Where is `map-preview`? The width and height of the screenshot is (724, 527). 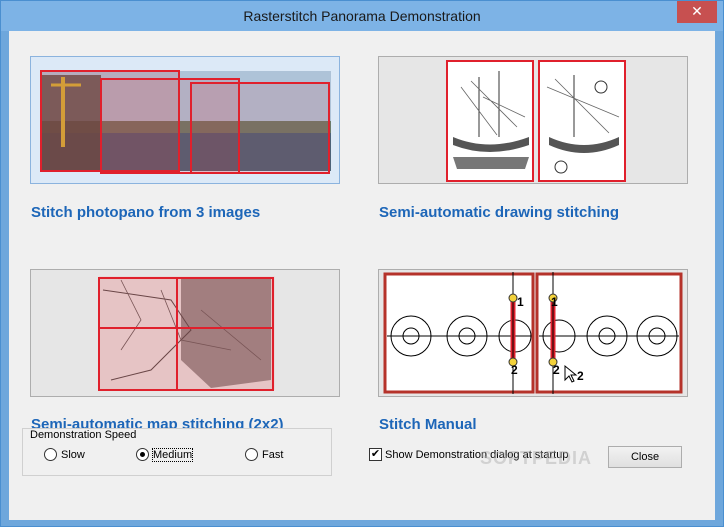
map-preview is located at coordinates (186, 333).